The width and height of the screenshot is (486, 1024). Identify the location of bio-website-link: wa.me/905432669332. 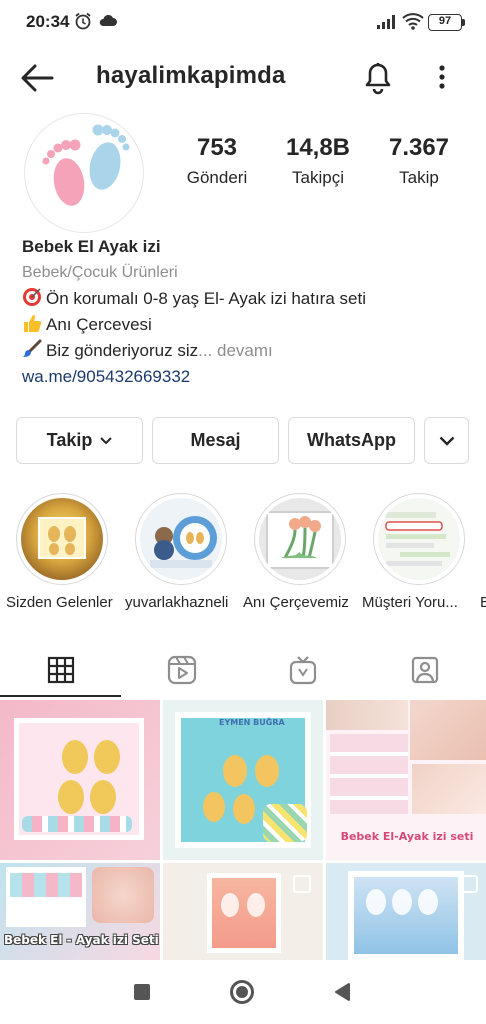
(247, 377).